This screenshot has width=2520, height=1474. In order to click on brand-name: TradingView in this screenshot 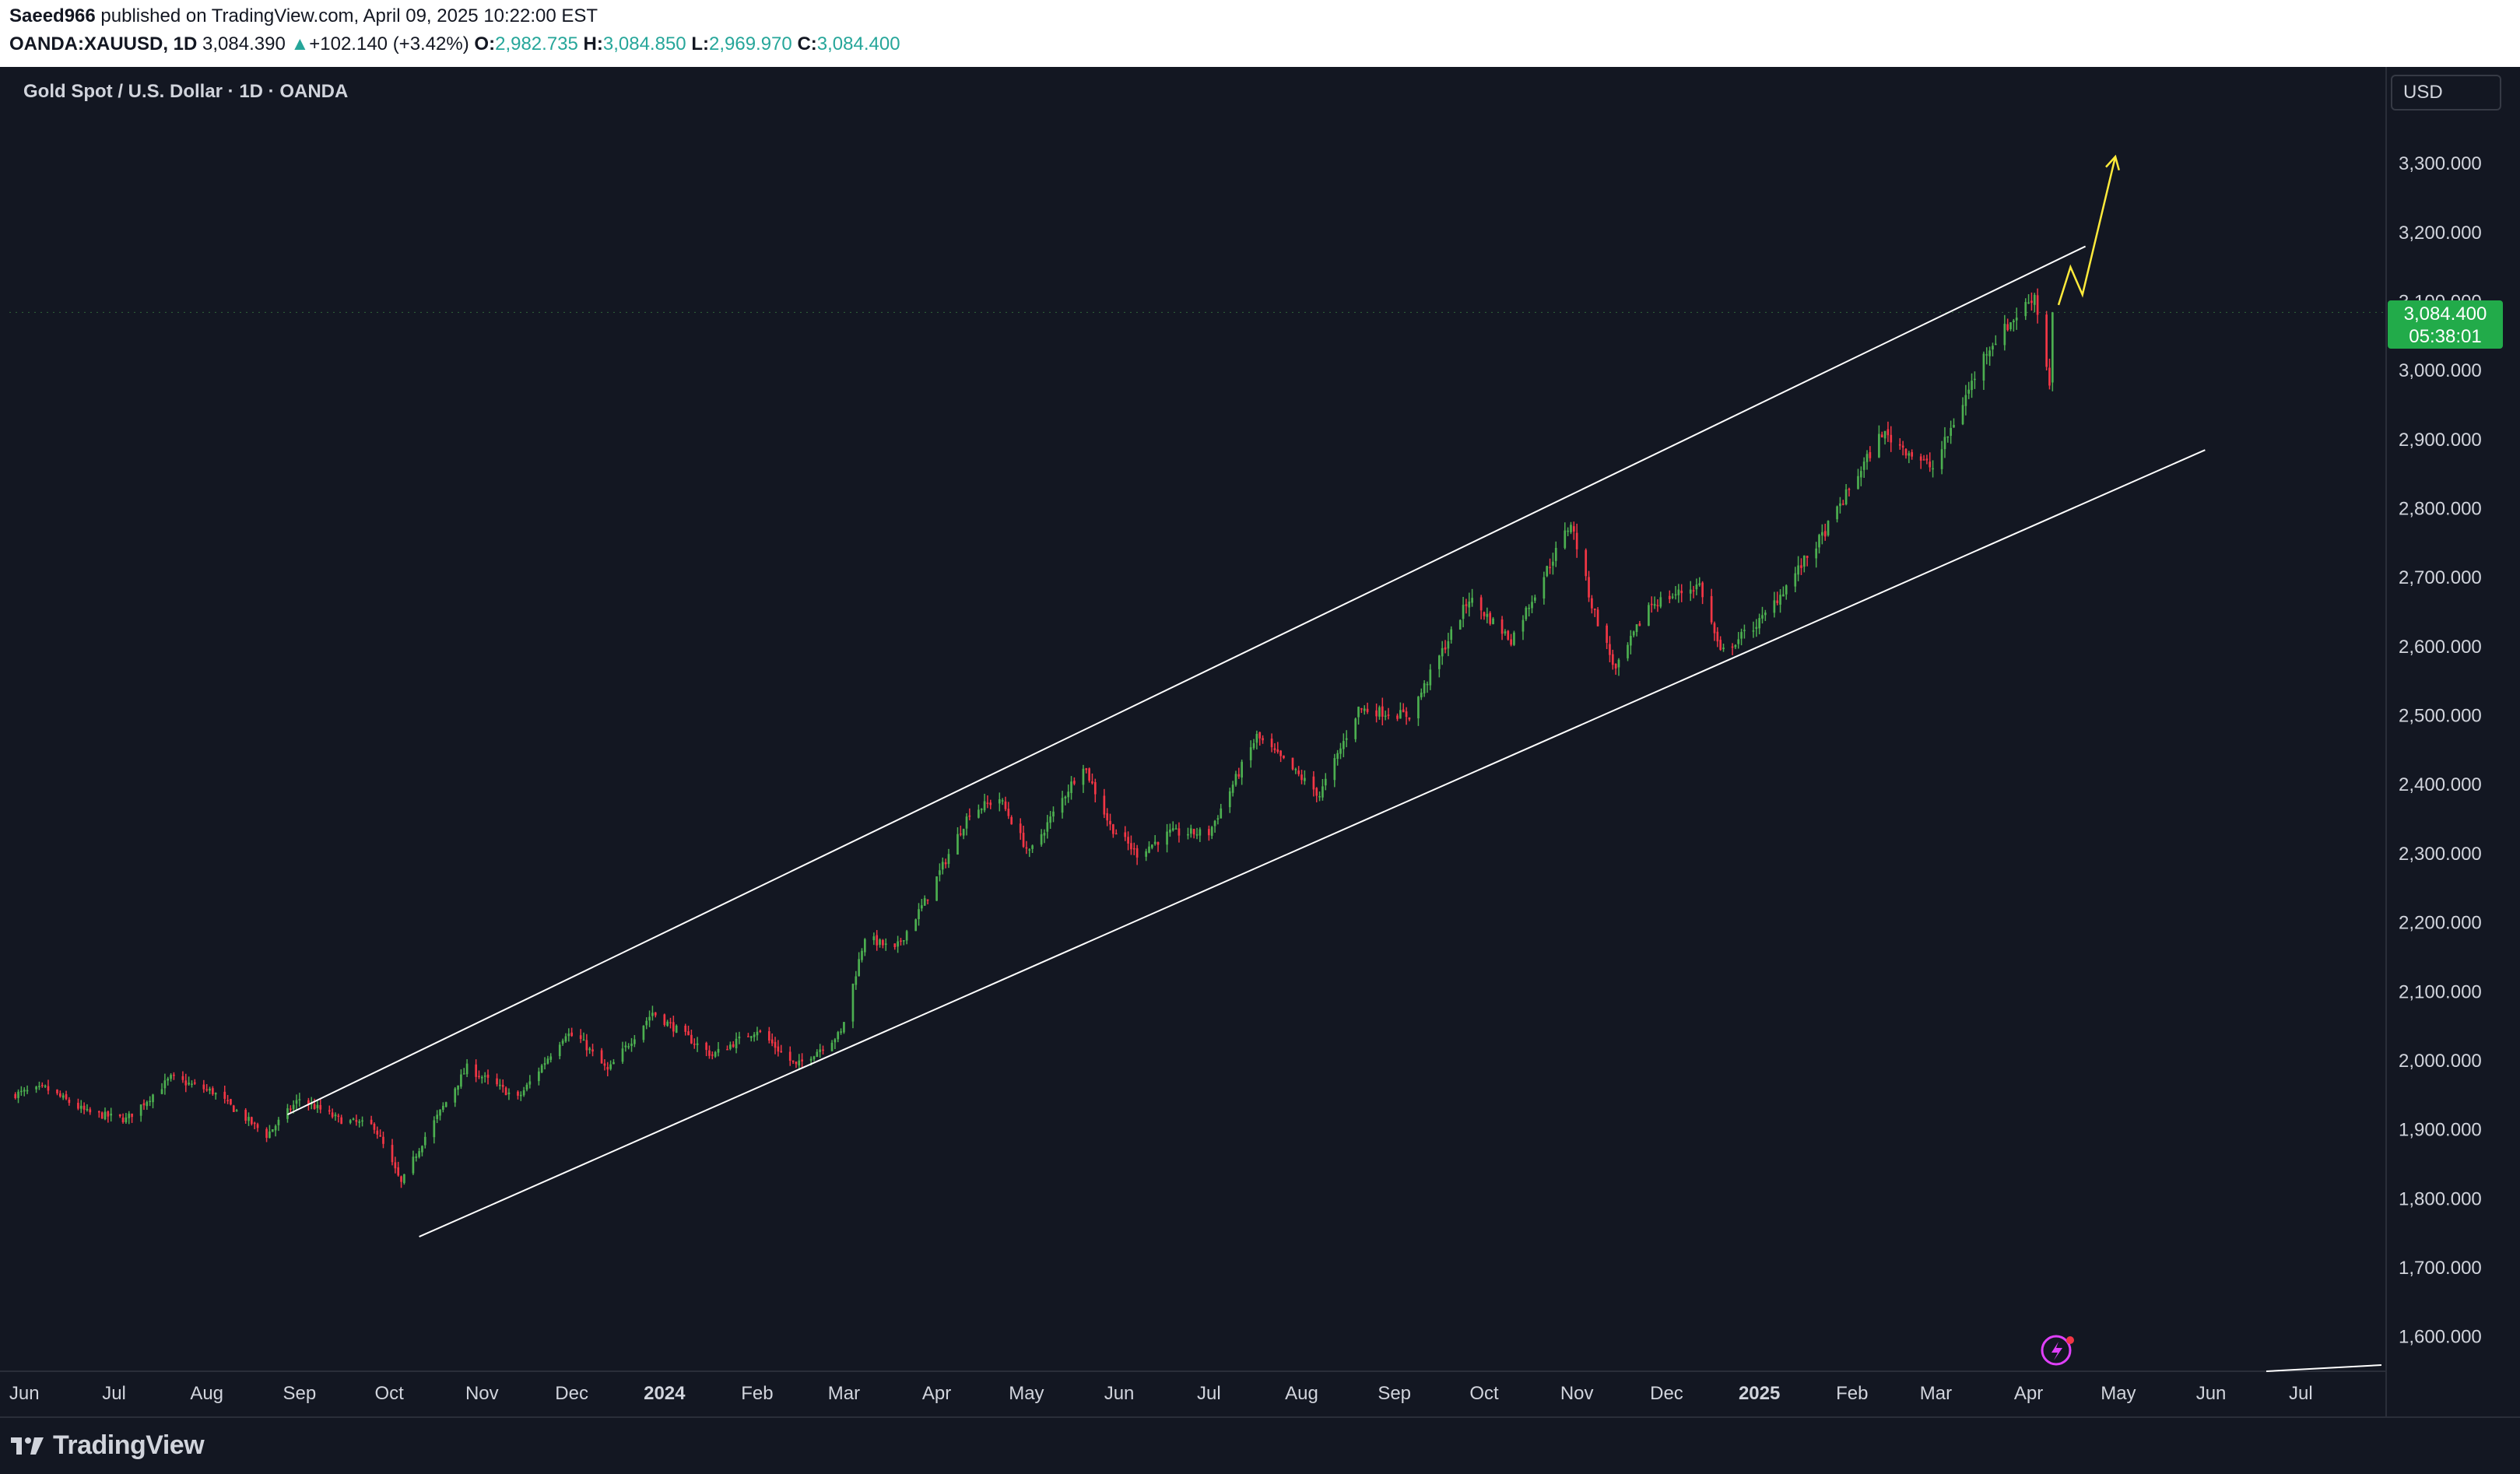, I will do `click(129, 1445)`.